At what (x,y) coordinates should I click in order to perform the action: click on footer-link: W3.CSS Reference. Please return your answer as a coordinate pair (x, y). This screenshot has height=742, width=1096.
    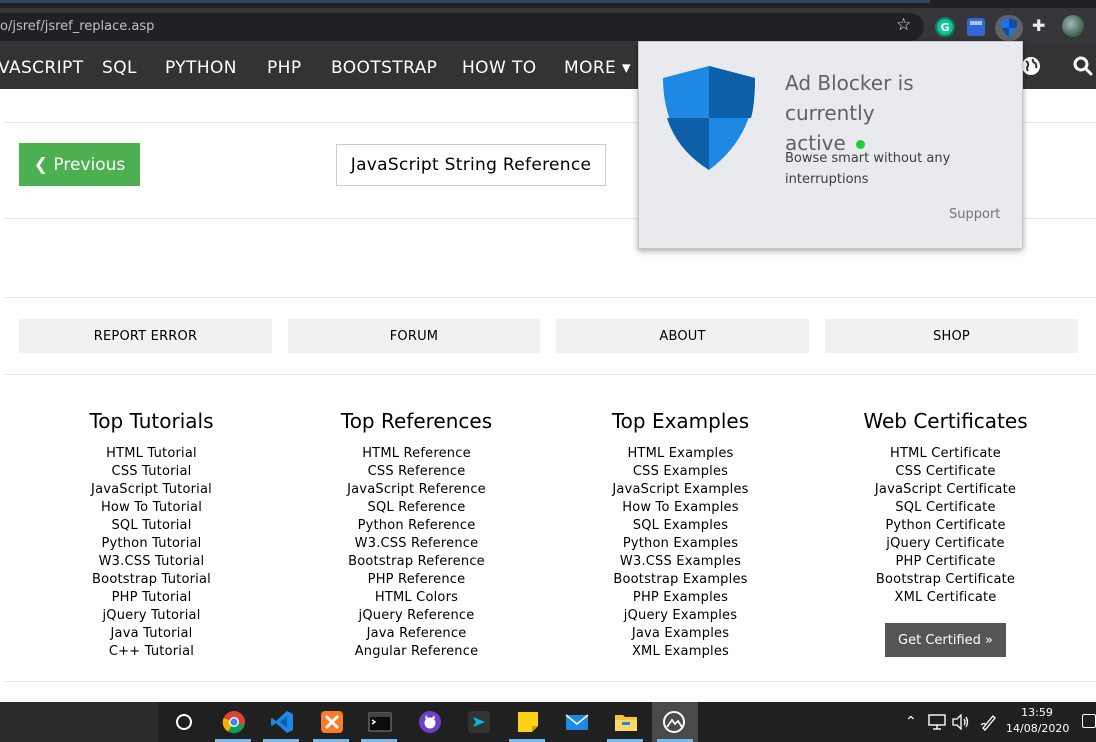
    Looking at the image, I should click on (416, 544).